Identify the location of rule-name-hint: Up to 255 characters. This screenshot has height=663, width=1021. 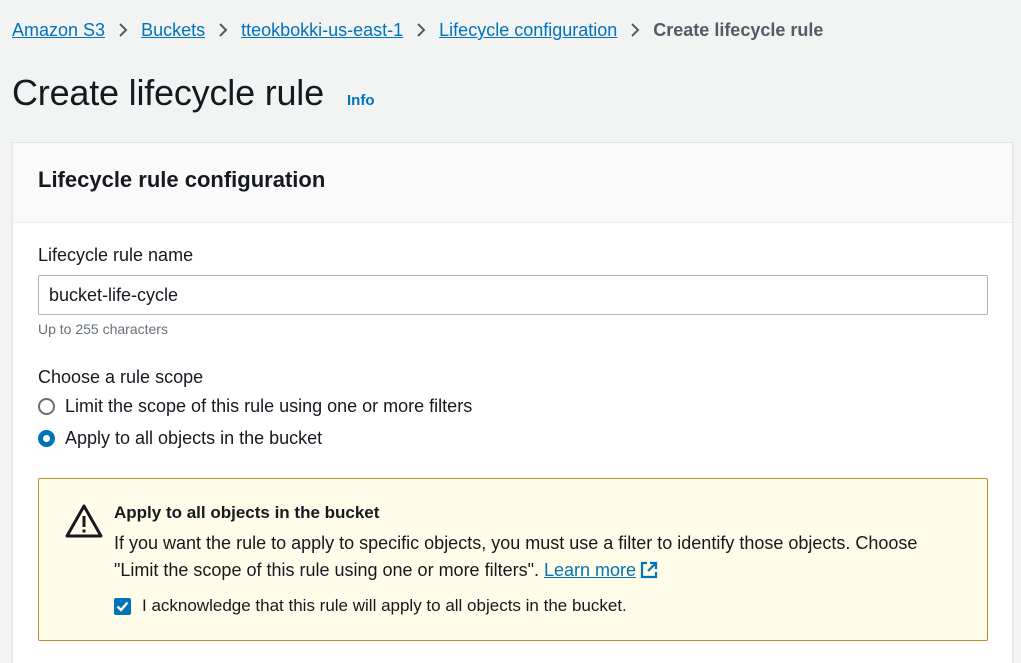
(103, 329).